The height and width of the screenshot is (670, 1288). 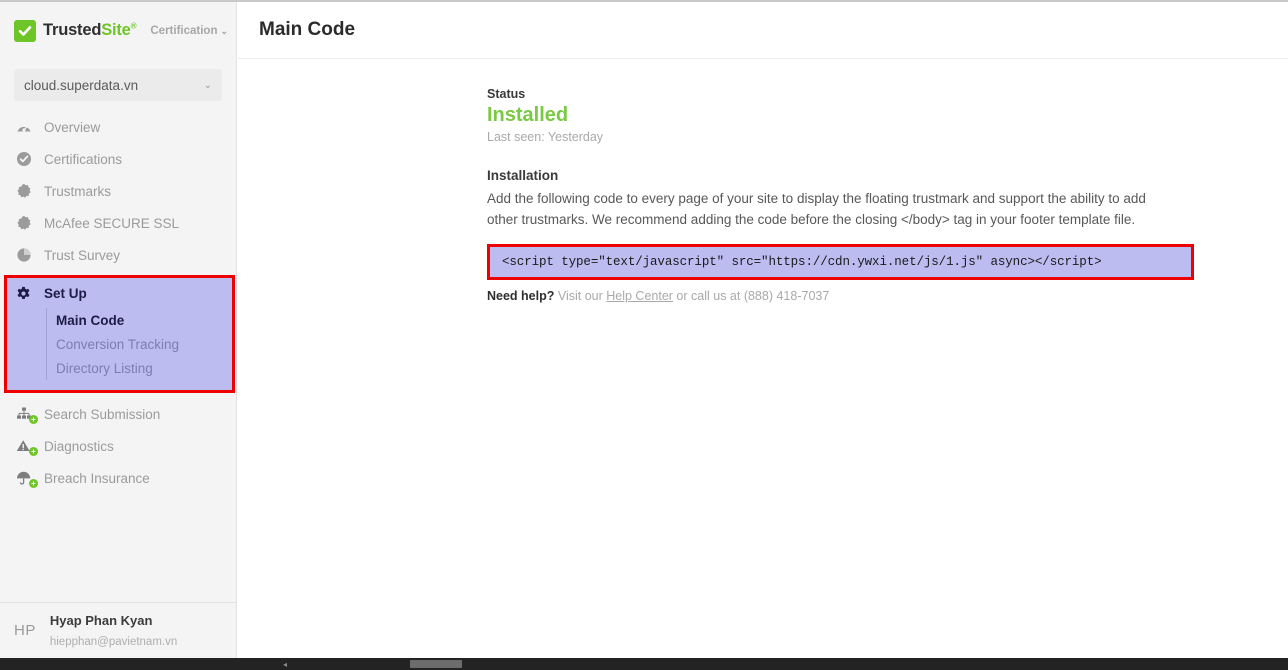 I want to click on sidebar-item-certifications: Certifications, so click(x=118, y=159).